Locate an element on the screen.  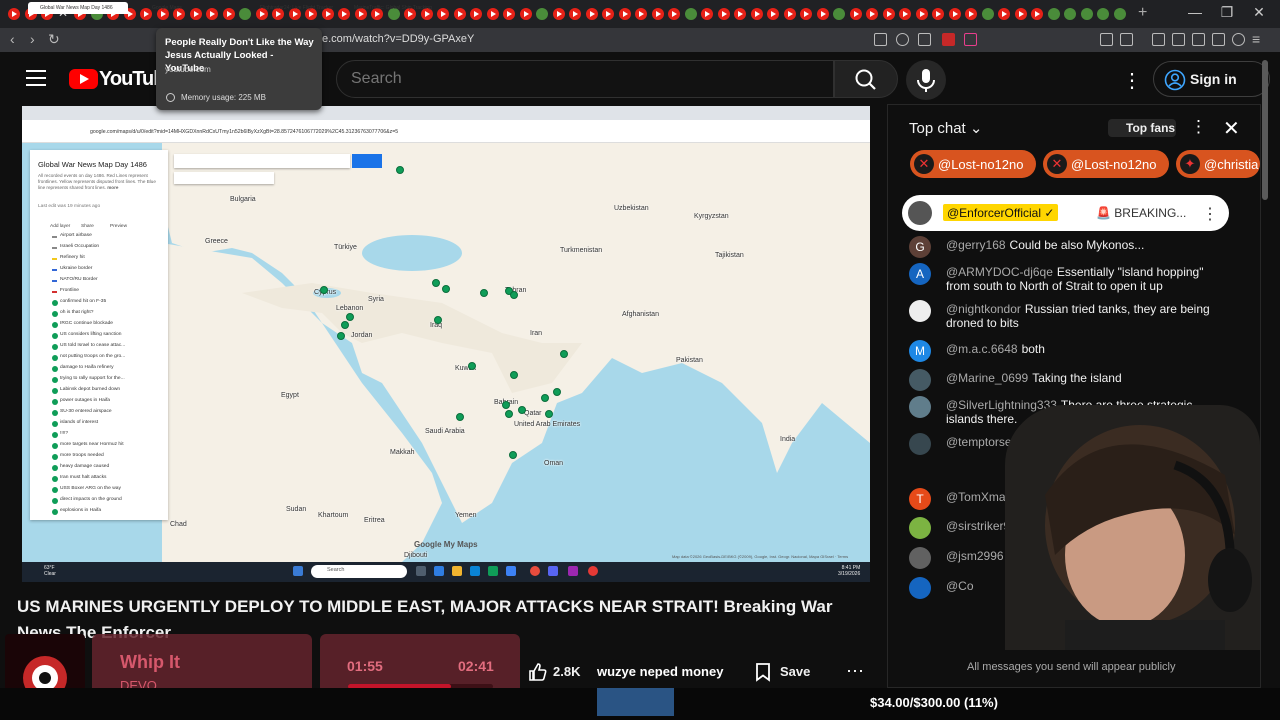
leo-icon is located at coordinates (1218, 39).